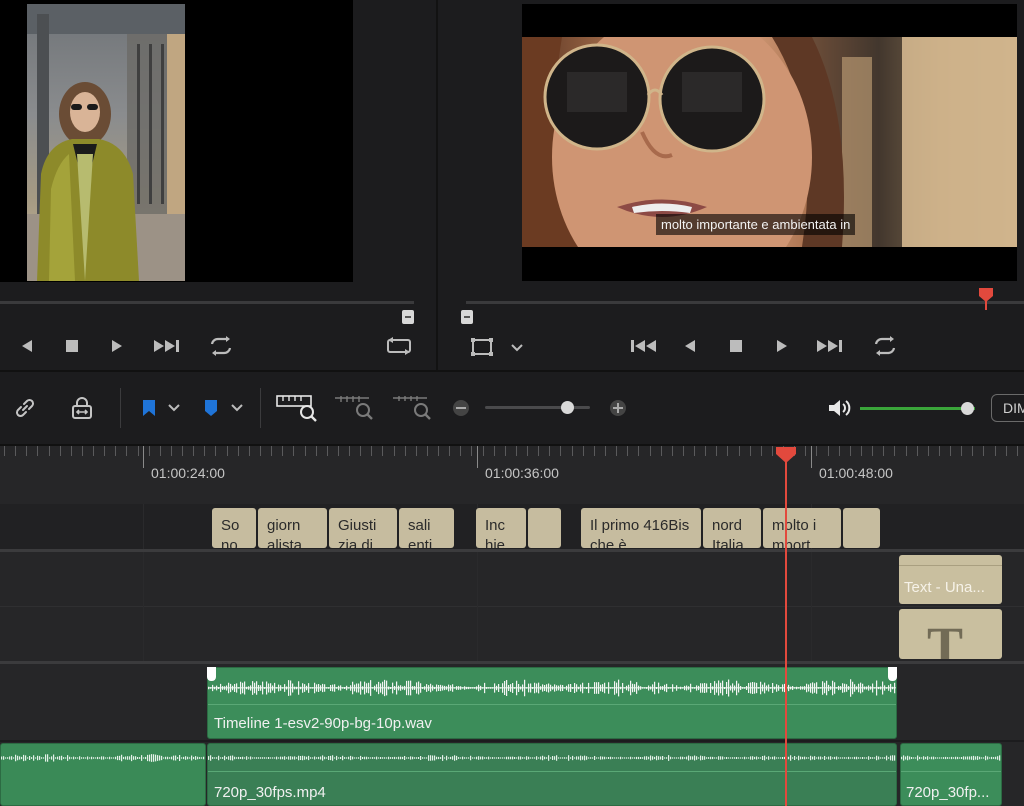 This screenshot has width=1024, height=806. I want to click on video-clip-label: 720p_30fps.mp4, so click(270, 792).